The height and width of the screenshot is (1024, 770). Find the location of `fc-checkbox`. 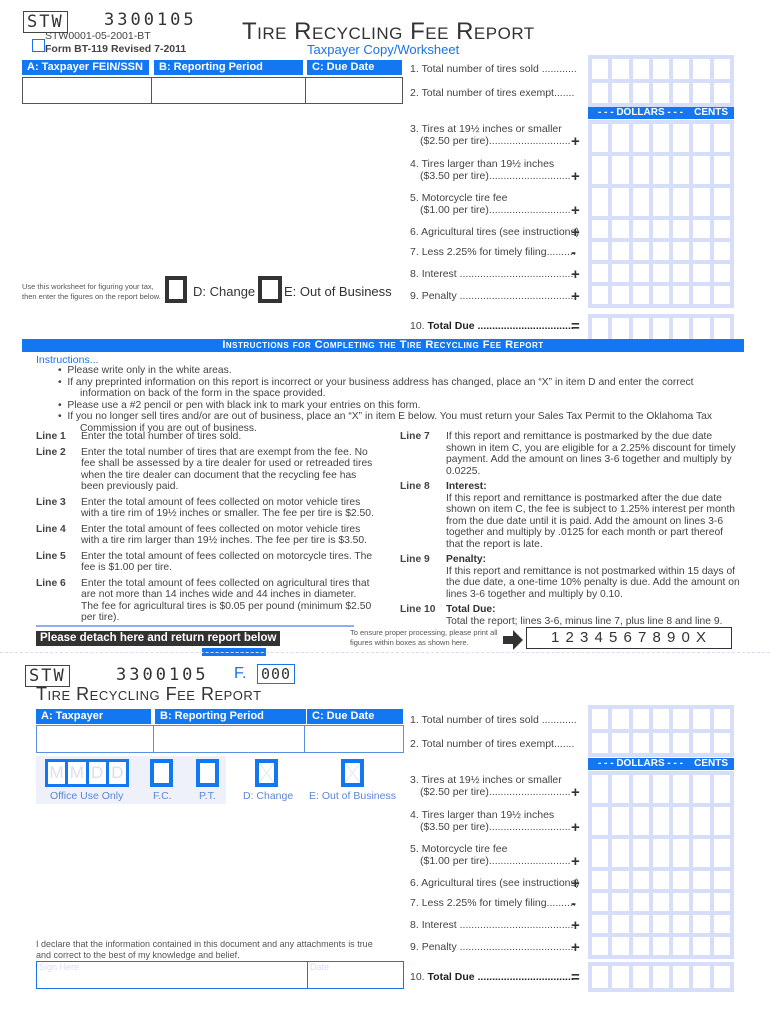

fc-checkbox is located at coordinates (161, 773).